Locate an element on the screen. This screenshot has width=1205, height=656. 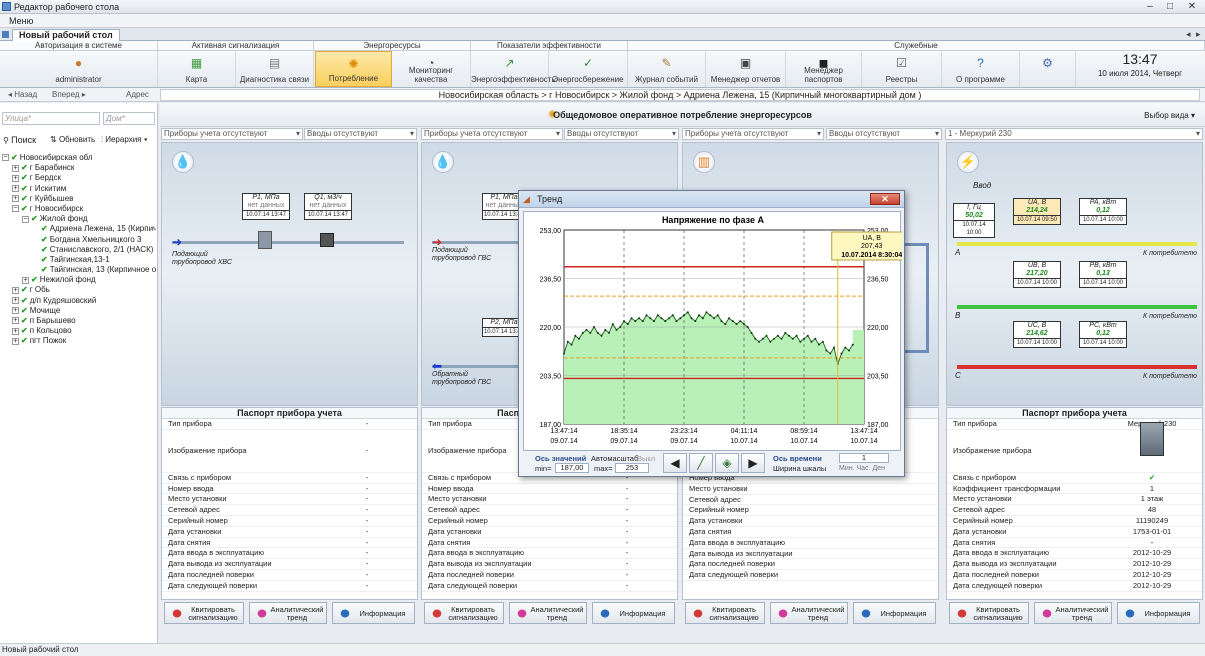
registers-button: ☑ Реестры is located at coordinates (902, 69).